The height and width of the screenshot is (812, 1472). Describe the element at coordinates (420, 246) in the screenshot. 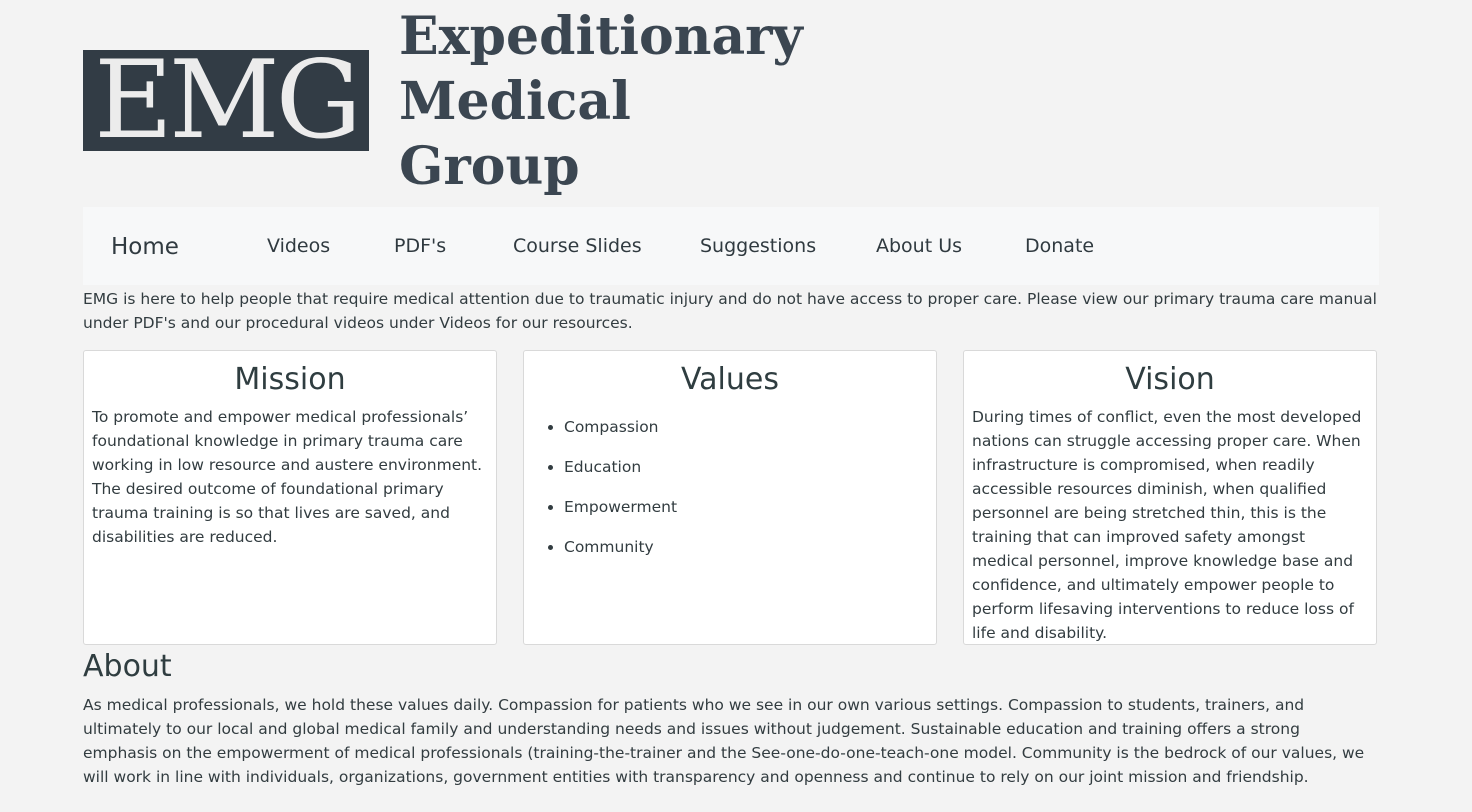

I see `nav-pdfs-link: PDF's` at that location.